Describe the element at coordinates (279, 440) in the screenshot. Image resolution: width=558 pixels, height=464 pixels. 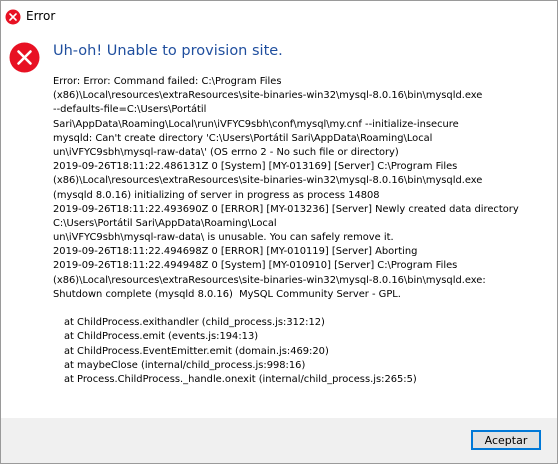
I see `button-bar: Aceptar` at that location.